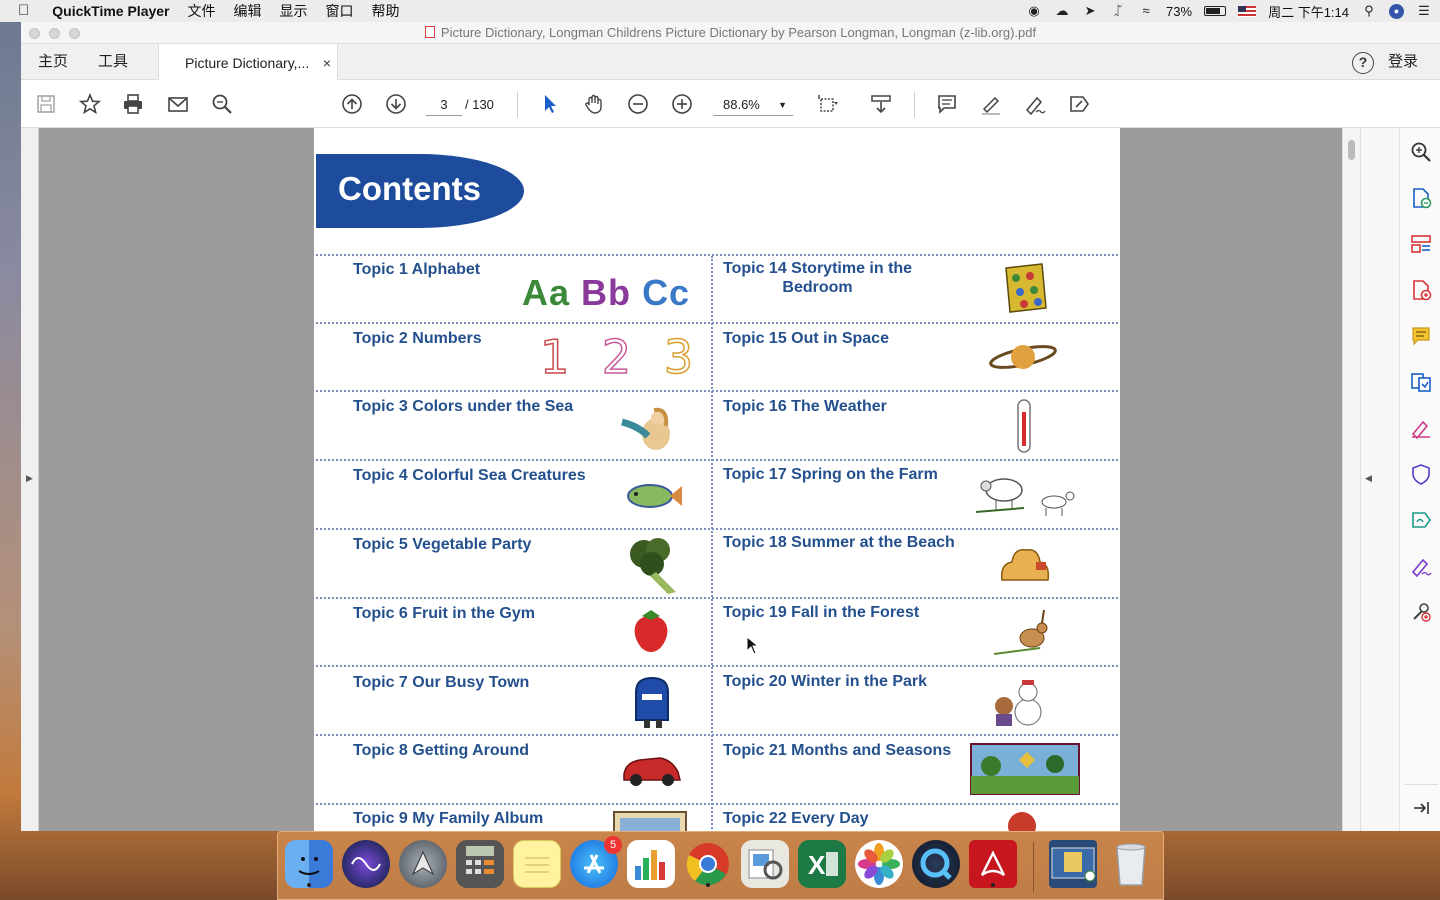  What do you see at coordinates (1421, 336) in the screenshot?
I see `comment-tool-icon` at bounding box center [1421, 336].